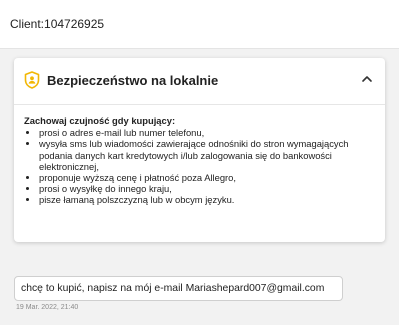 This screenshot has height=325, width=399. I want to click on safety-card-title: Bezpieczeństwo na lokalnie, so click(133, 80).